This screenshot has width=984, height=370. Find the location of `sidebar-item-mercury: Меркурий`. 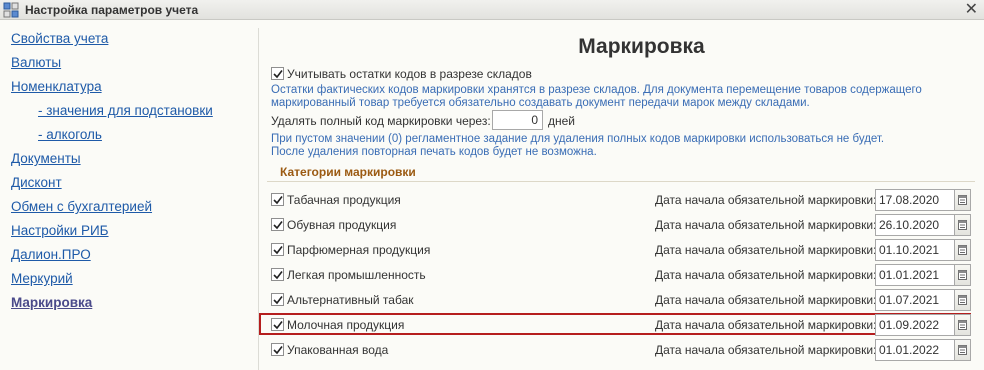

sidebar-item-mercury: Меркурий is located at coordinates (42, 278).